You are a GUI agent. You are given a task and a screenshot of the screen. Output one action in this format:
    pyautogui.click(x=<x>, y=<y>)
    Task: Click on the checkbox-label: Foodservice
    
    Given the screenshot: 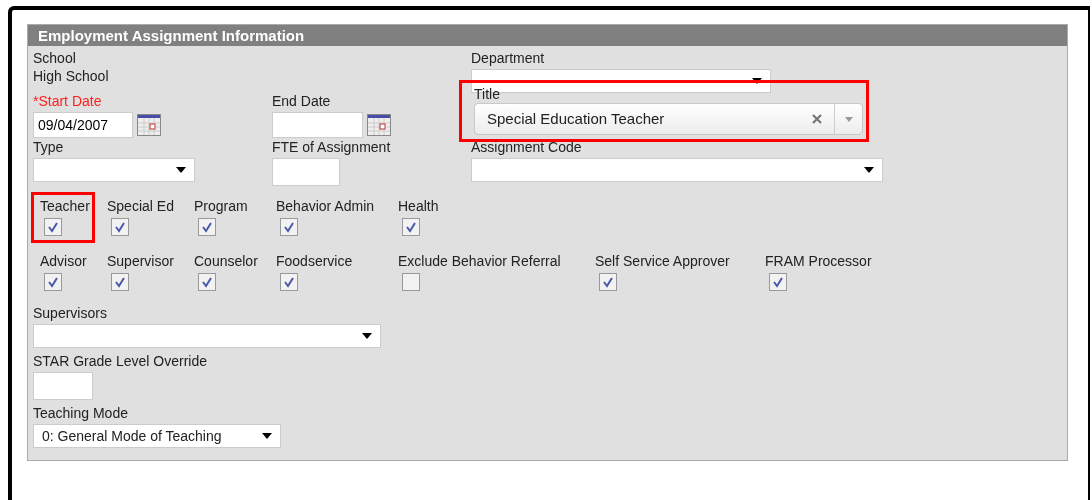 What is the action you would take?
    pyautogui.click(x=314, y=261)
    